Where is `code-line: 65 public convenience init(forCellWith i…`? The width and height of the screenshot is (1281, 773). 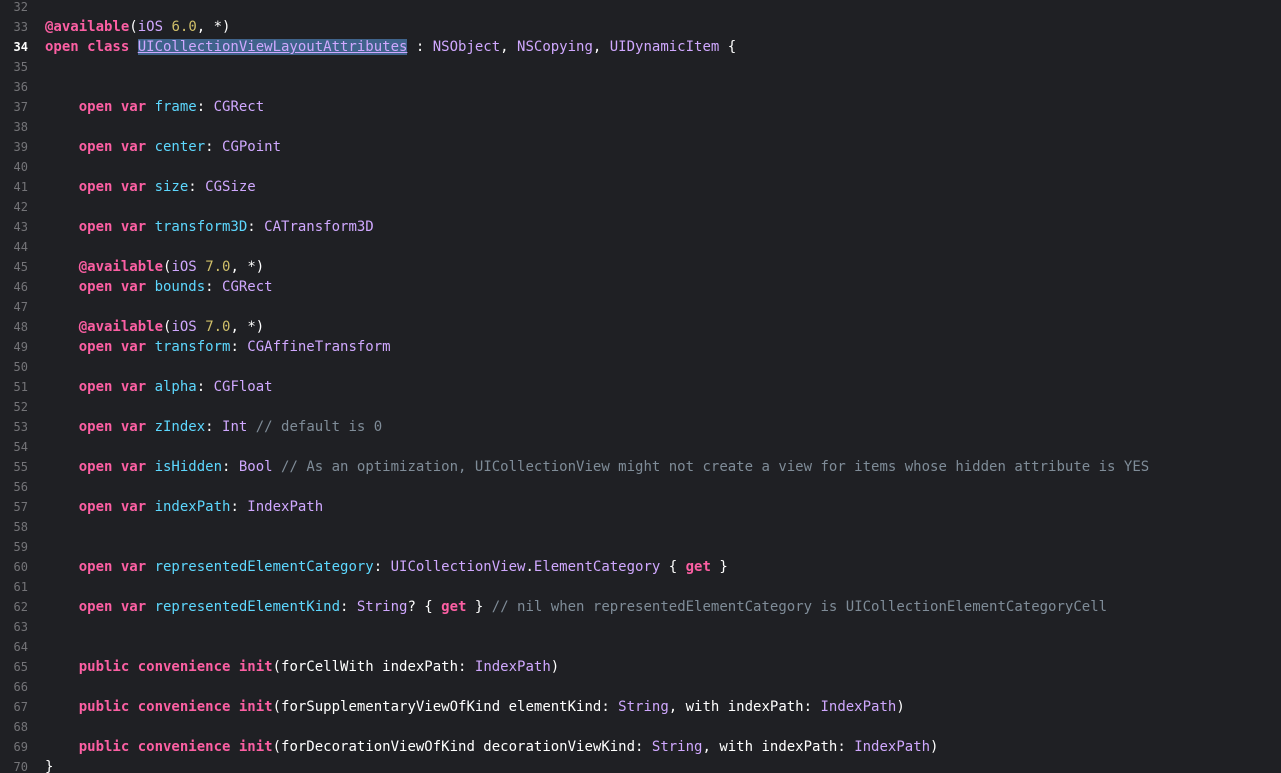
code-line: 65 public convenience init(forCellWith i… is located at coordinates (640, 667).